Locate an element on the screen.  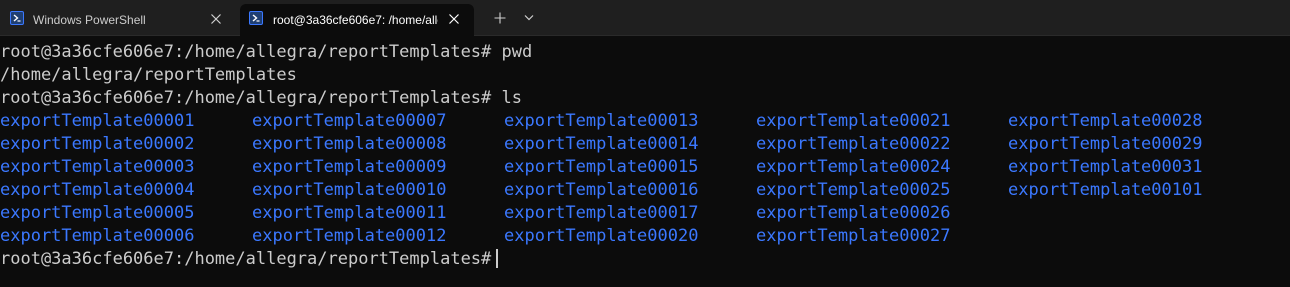
list-item: exportTemplate00020 is located at coordinates (601, 236).